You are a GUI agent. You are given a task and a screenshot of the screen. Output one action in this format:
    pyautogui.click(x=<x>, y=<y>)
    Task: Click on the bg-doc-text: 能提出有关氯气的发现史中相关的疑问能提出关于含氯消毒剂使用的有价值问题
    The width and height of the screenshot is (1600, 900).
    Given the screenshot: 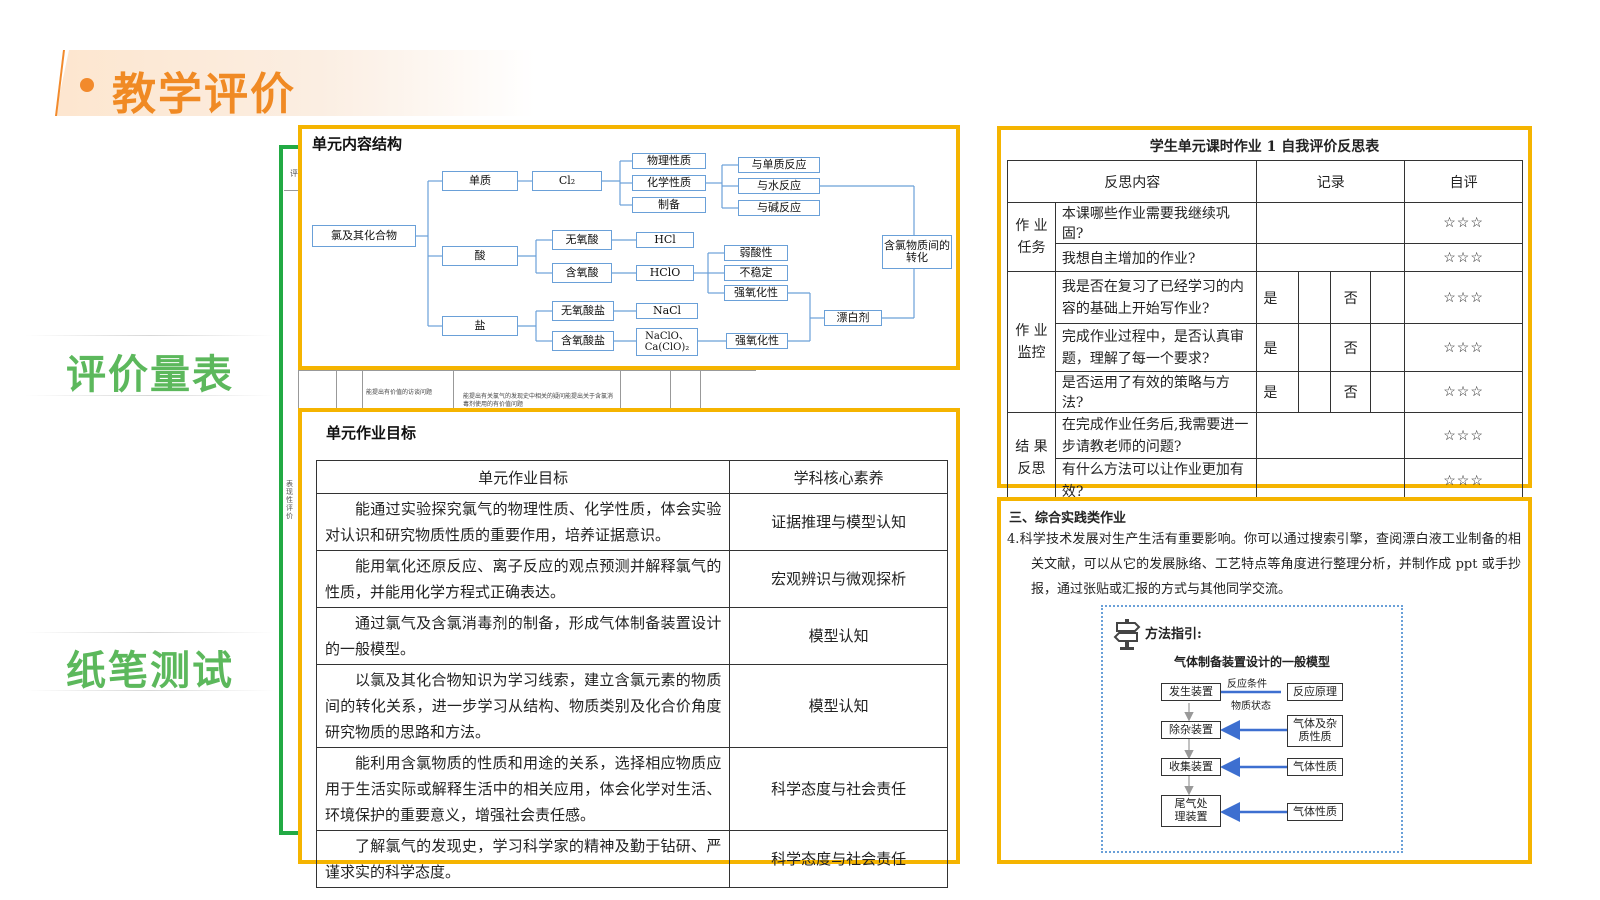 What is the action you would take?
    pyautogui.click(x=538, y=400)
    